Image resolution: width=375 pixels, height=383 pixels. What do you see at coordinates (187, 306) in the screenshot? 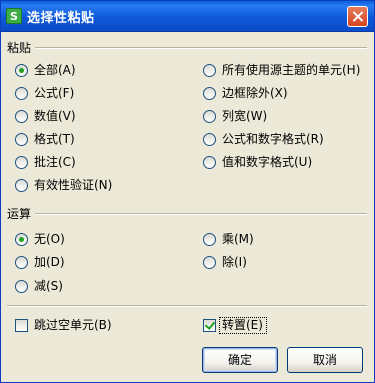
I see `options-divider` at bounding box center [187, 306].